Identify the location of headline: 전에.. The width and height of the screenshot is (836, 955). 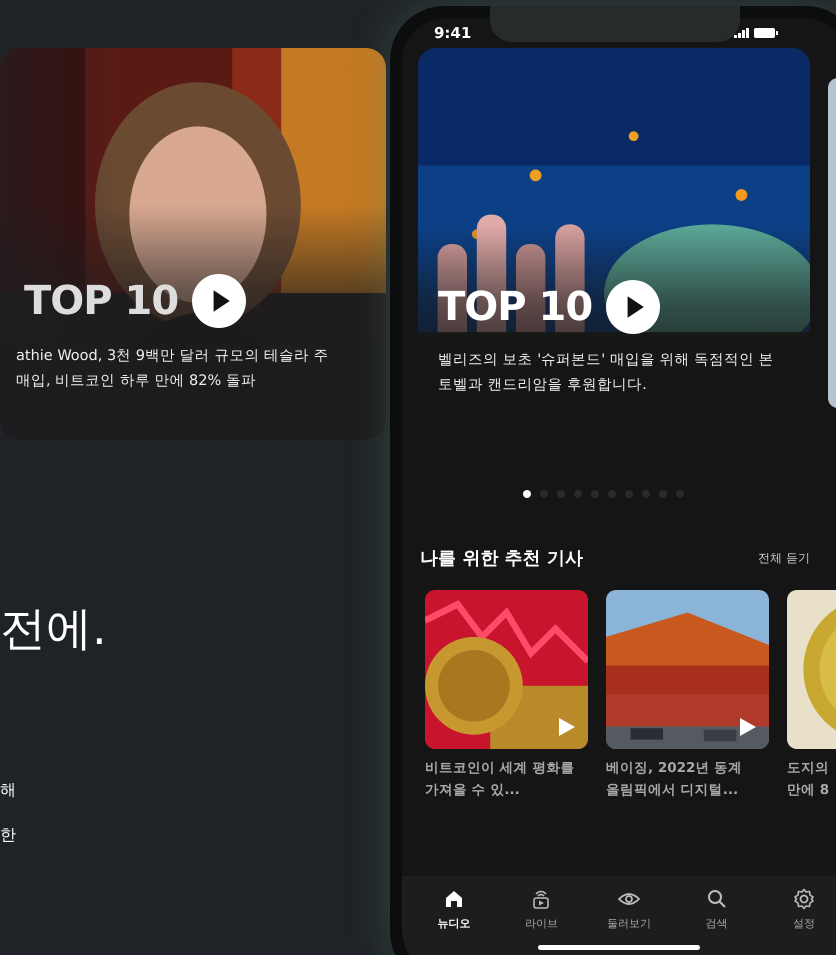
(53, 628).